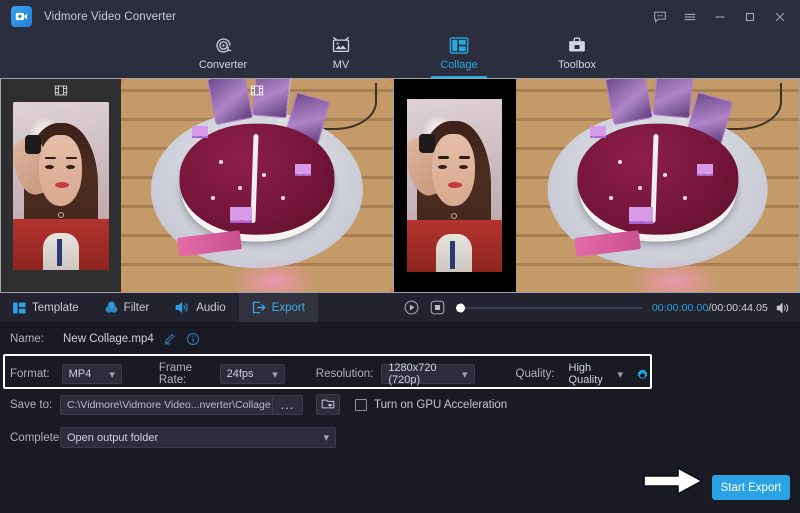  Describe the element at coordinates (577, 45) in the screenshot. I see `toolbox-icon` at that location.